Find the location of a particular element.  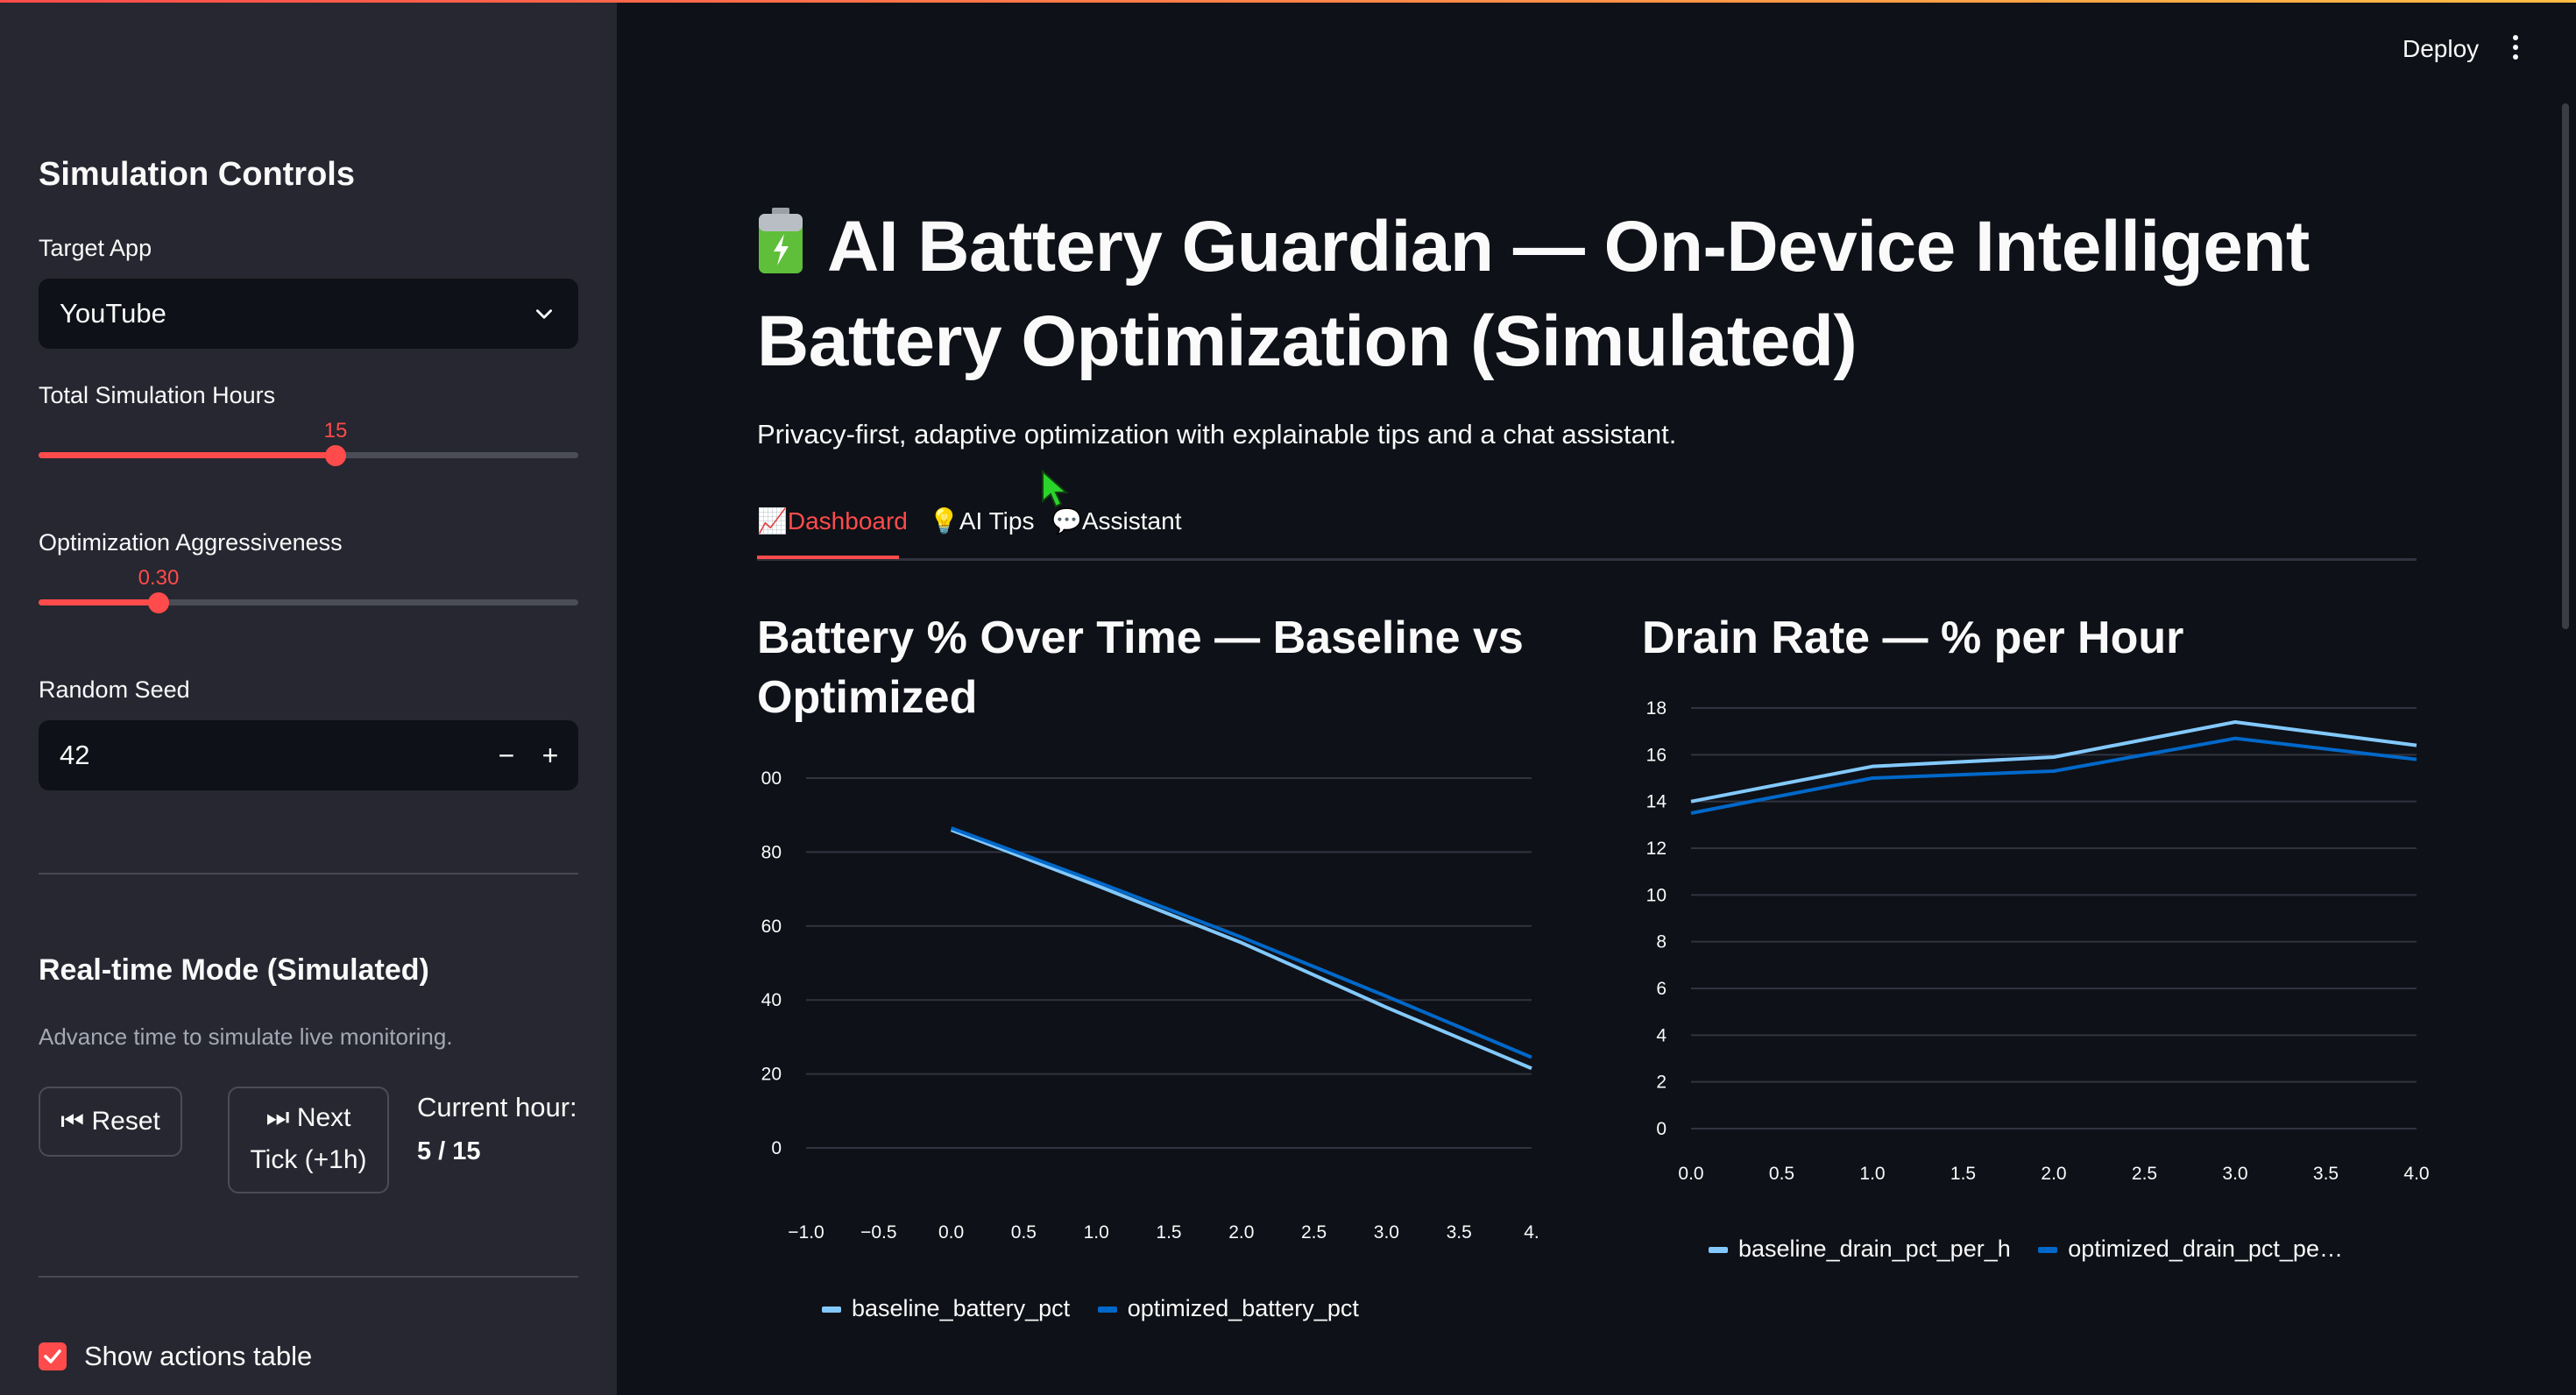

slider-value: 15 is located at coordinates (335, 431).